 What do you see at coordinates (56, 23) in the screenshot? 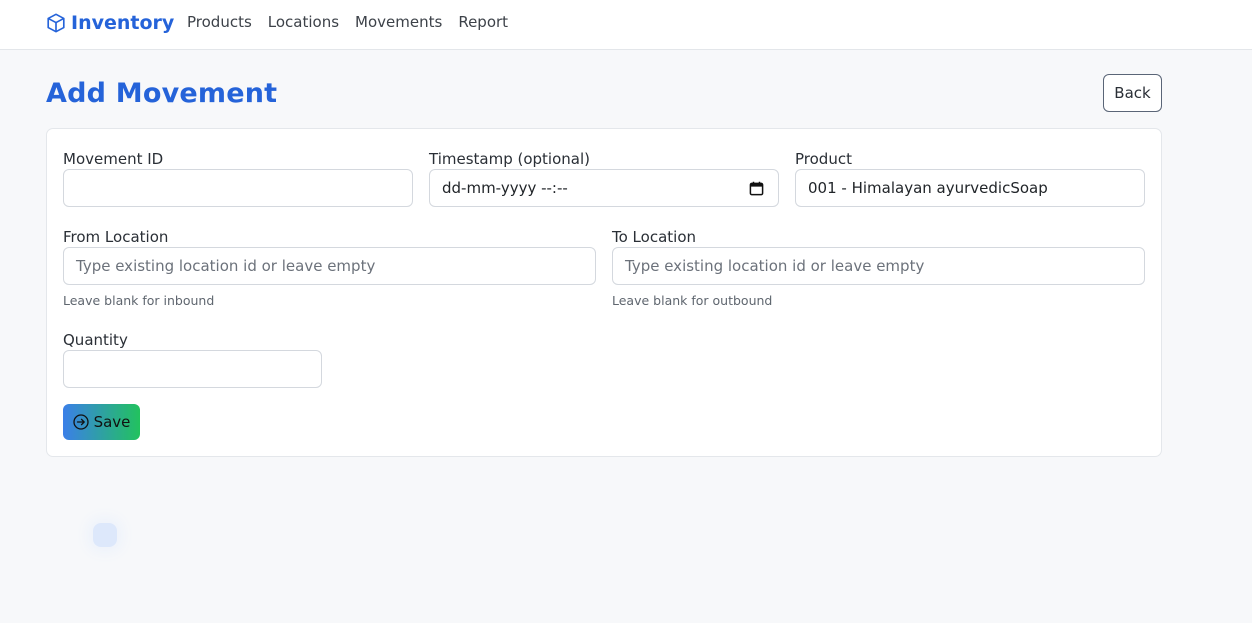
I see `box-icon` at bounding box center [56, 23].